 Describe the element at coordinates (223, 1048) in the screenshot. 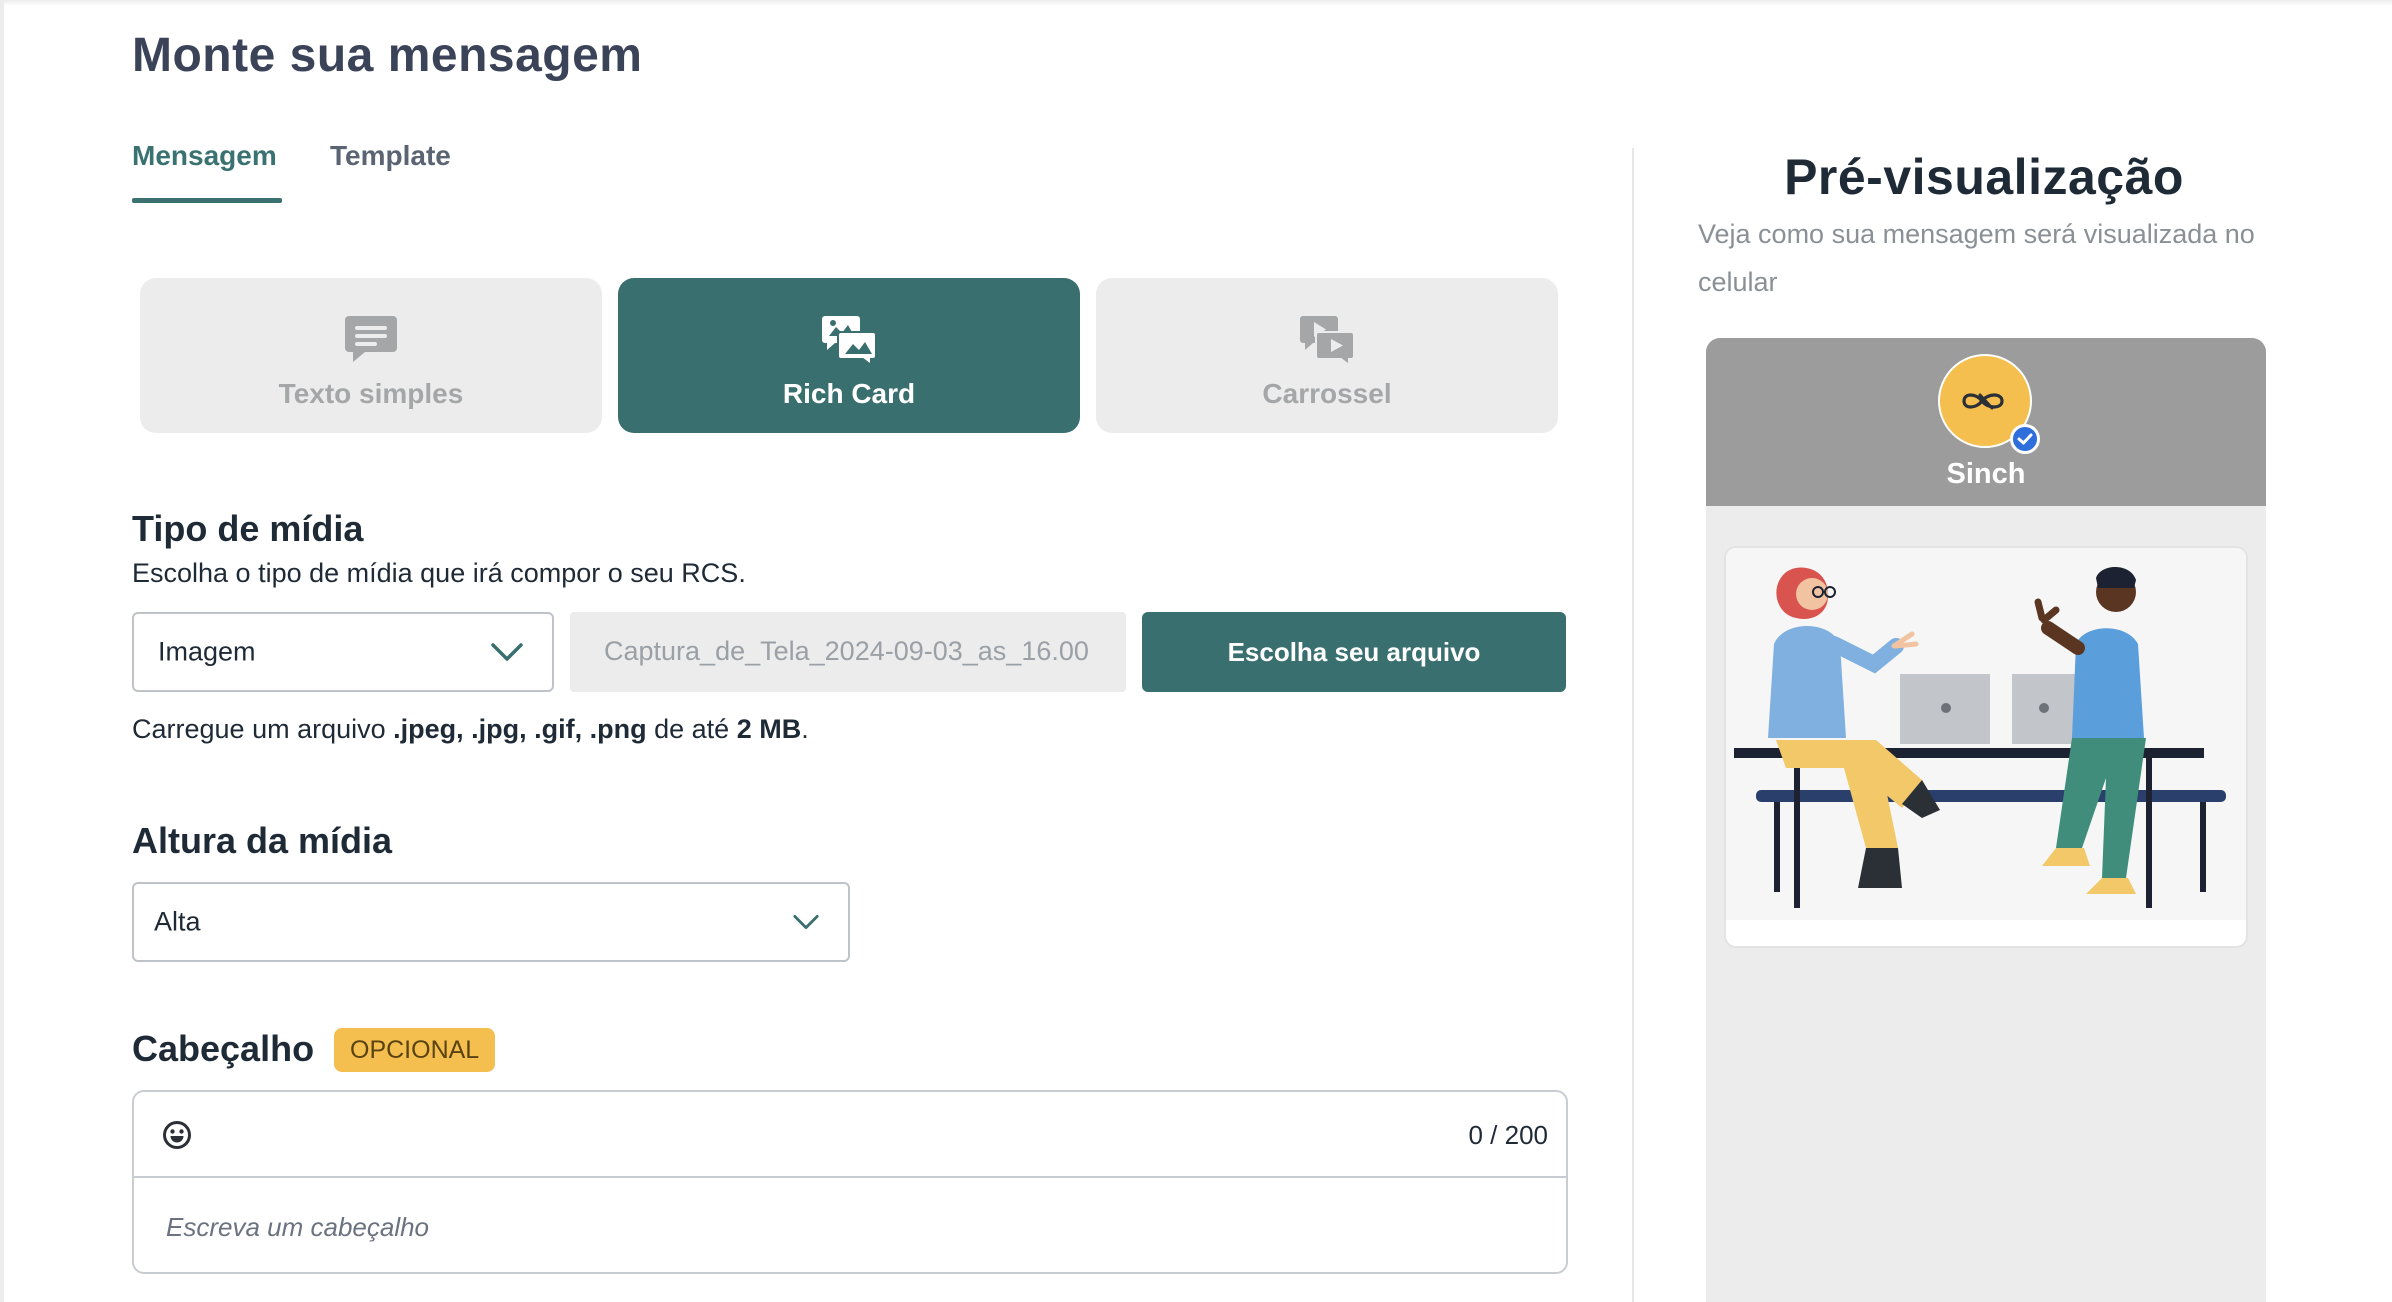

I see `header-heading: Cabeçalho` at that location.